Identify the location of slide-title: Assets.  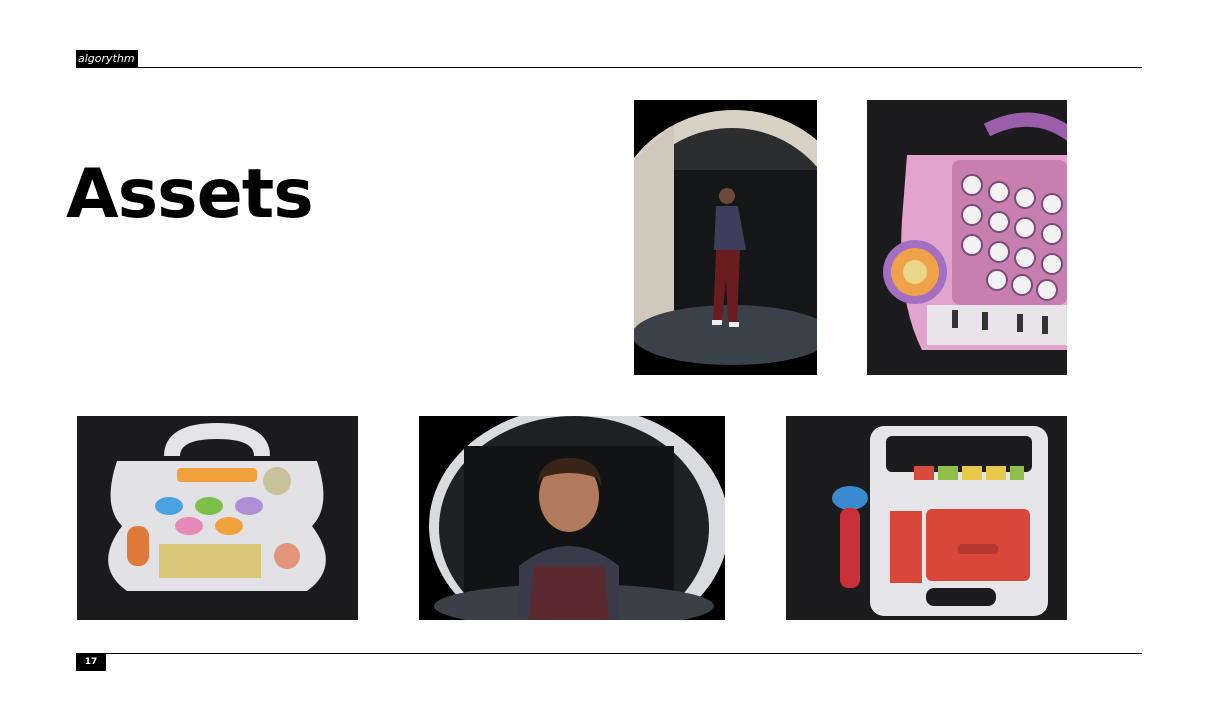
(190, 194).